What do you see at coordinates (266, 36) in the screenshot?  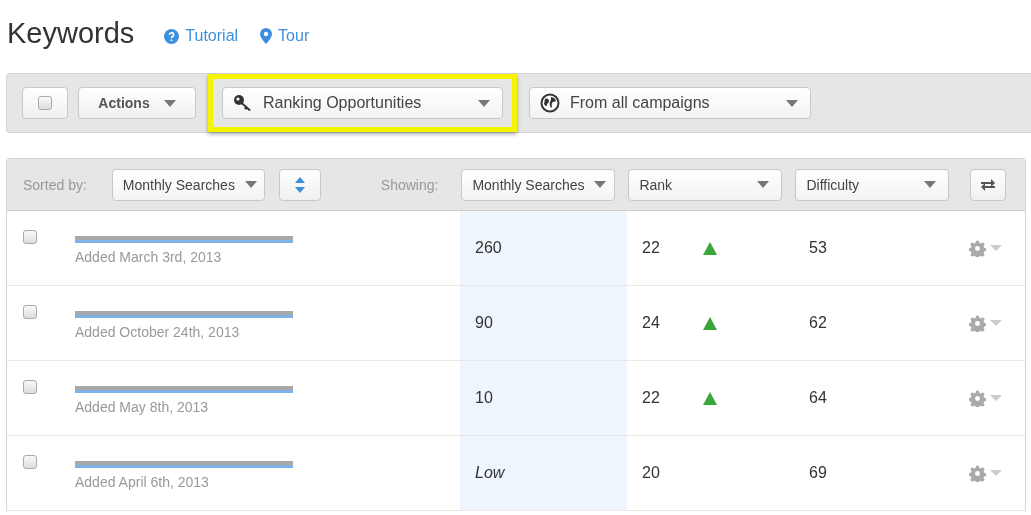 I see `map-pin-icon` at bounding box center [266, 36].